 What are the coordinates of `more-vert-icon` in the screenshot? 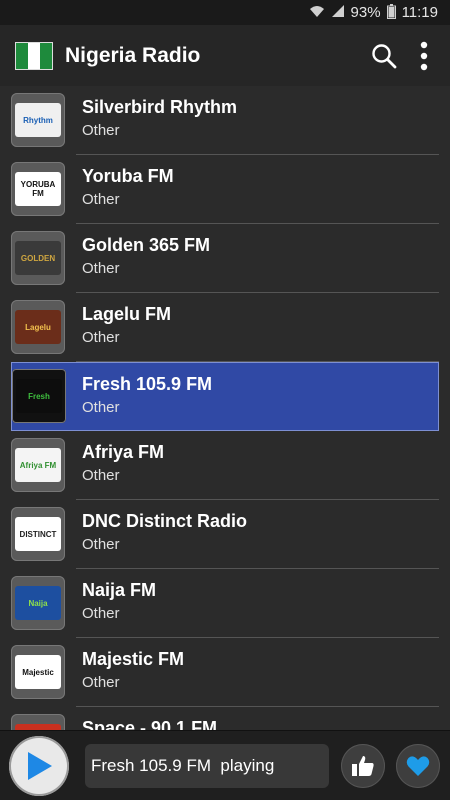 It's located at (424, 55).